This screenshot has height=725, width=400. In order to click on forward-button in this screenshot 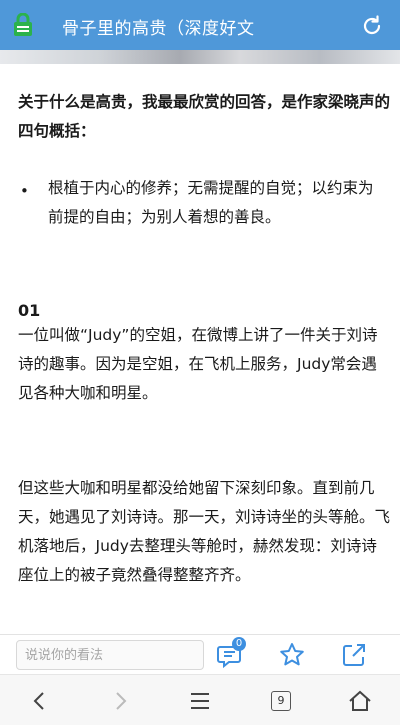, I will do `click(120, 701)`.